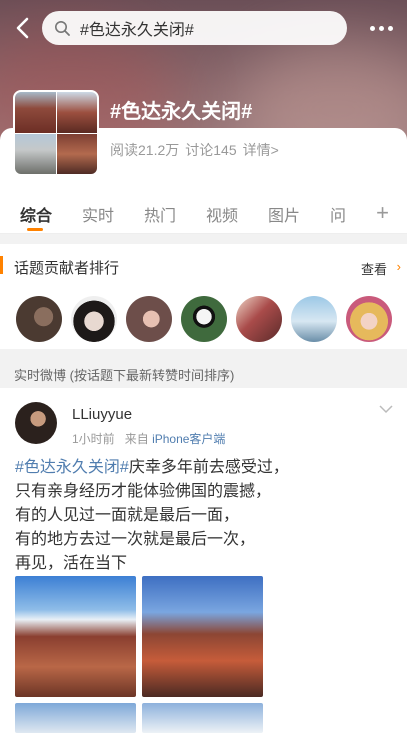 Image resolution: width=407 pixels, height=733 pixels. I want to click on realtime-weibo-header: 实时微博 (按话题下最新转赞时间排序), so click(203, 372).